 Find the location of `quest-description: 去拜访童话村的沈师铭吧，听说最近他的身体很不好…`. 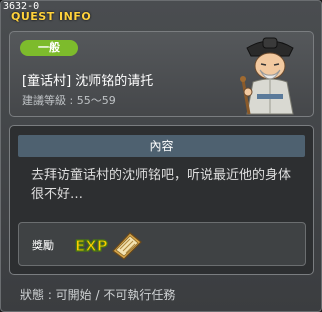

quest-description: 去拜访童话村的沈师铭吧，听说最近他的身体很不好… is located at coordinates (161, 185).